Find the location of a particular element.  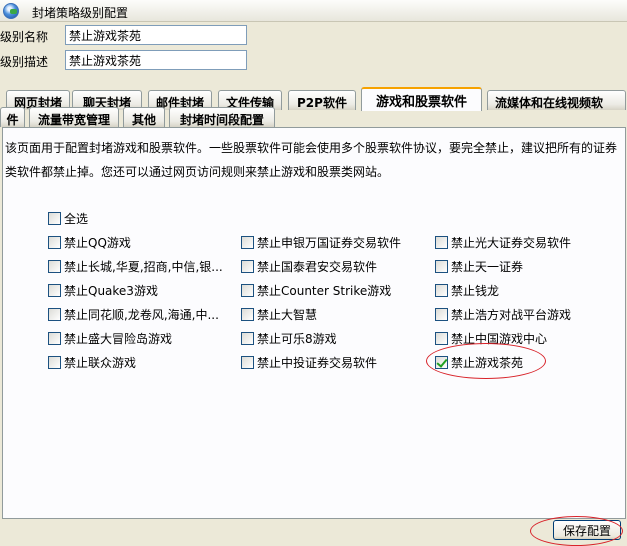

tab-other: 其他 is located at coordinates (144, 117).